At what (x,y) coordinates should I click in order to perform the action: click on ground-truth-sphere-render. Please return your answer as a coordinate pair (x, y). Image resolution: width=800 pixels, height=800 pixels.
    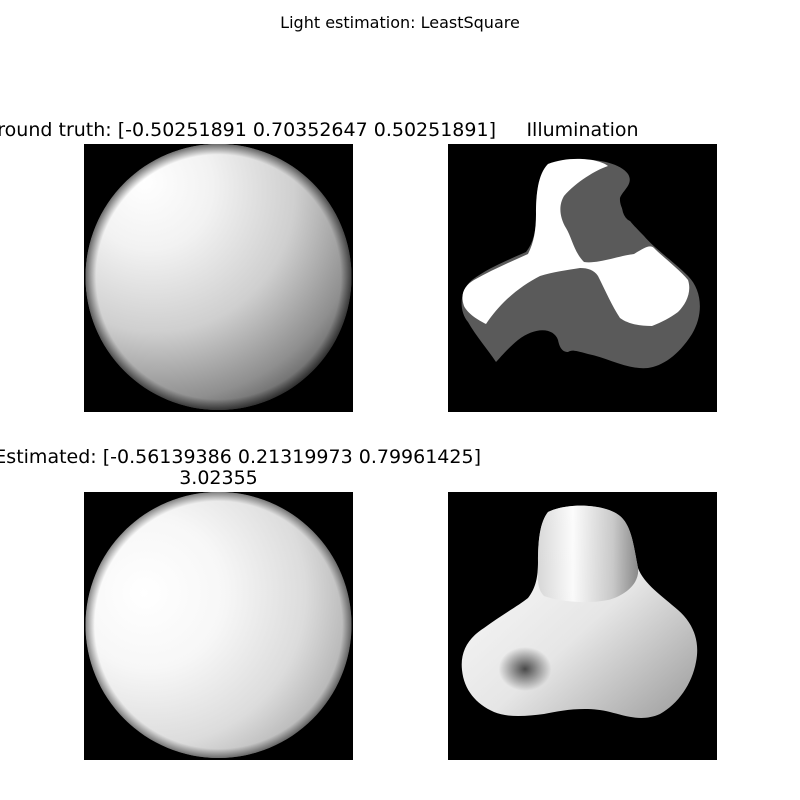
    Looking at the image, I should click on (218, 277).